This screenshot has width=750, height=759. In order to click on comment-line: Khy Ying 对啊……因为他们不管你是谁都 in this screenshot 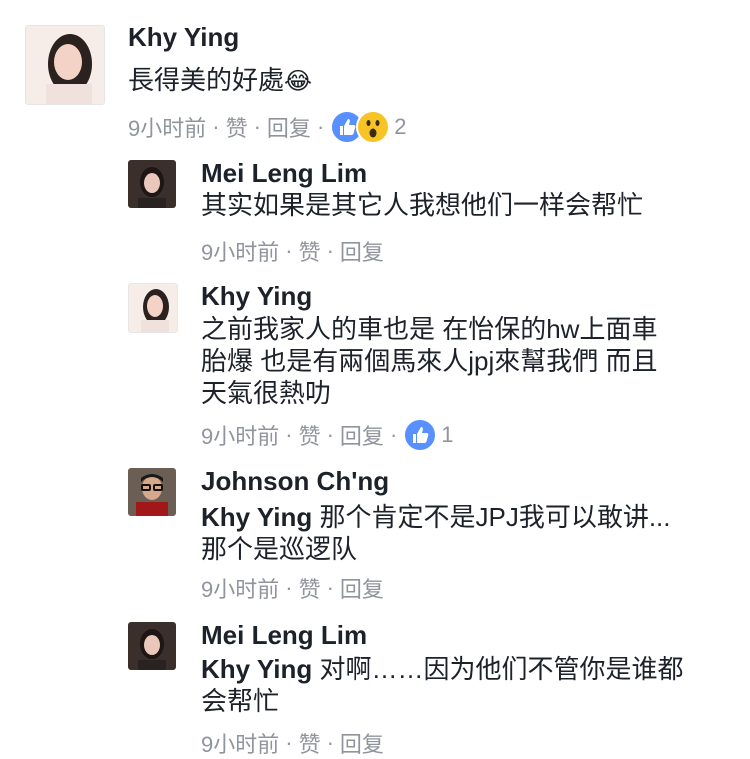, I will do `click(442, 669)`.